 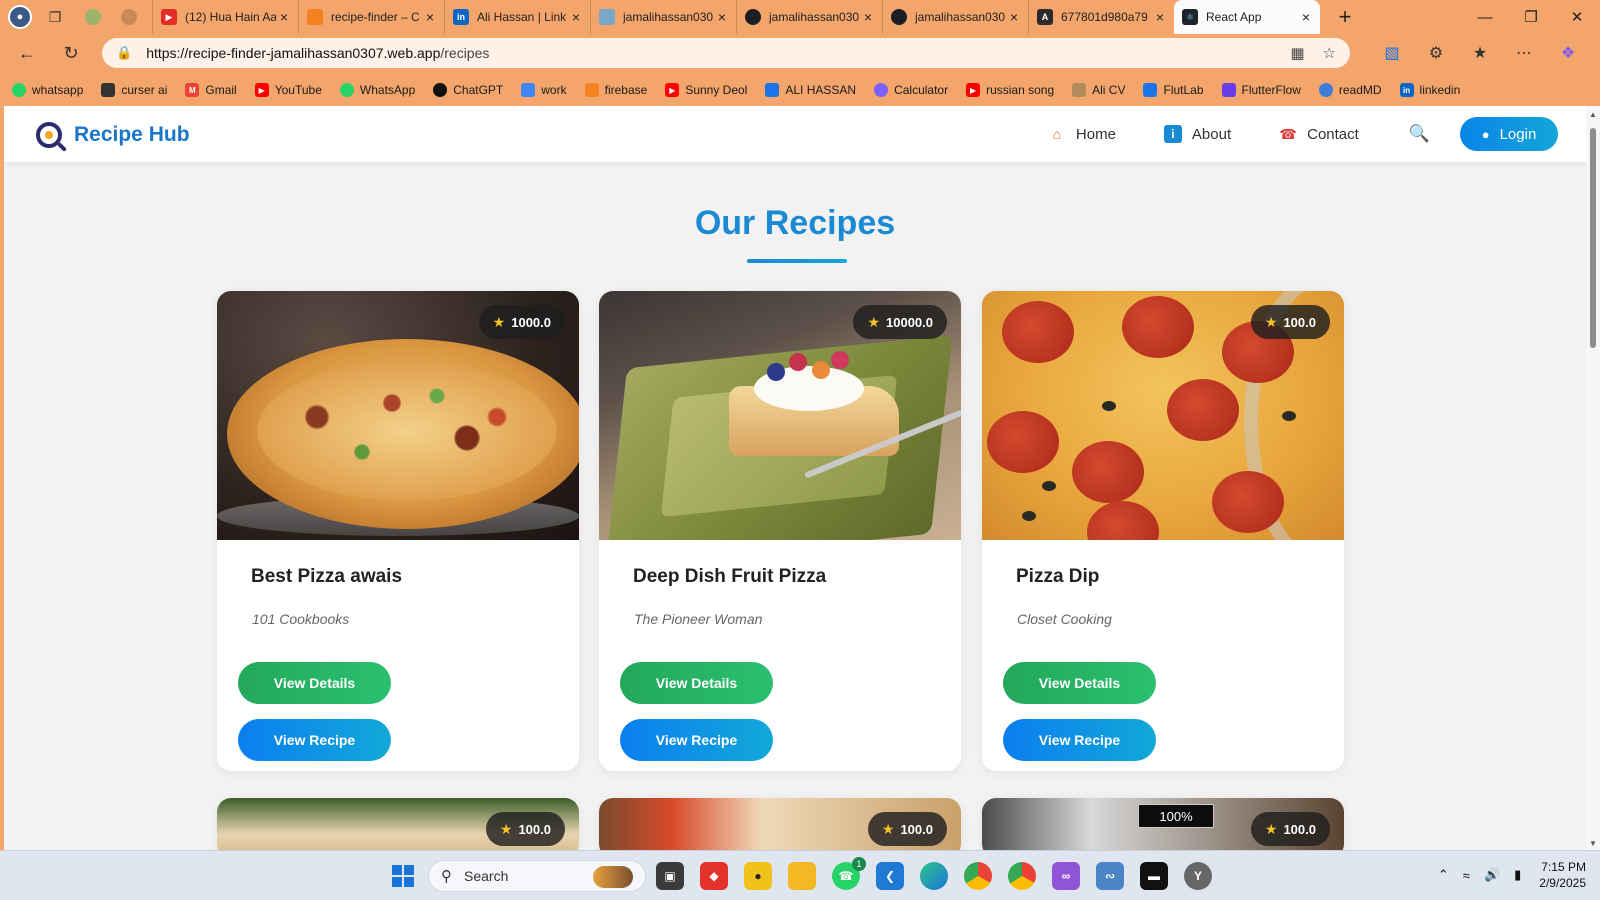 What do you see at coordinates (1110, 876) in the screenshot?
I see `photos-icon: ∾` at bounding box center [1110, 876].